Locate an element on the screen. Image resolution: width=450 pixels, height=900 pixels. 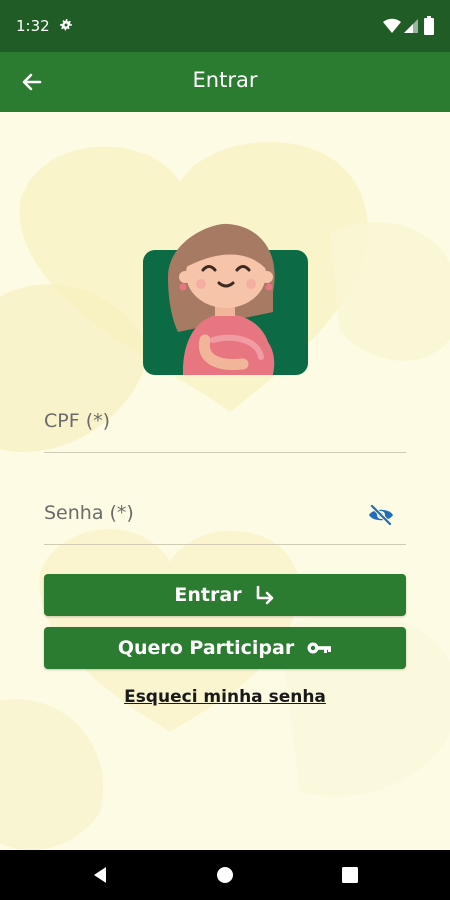
participate-button-label: Quero Participar is located at coordinates (206, 648).